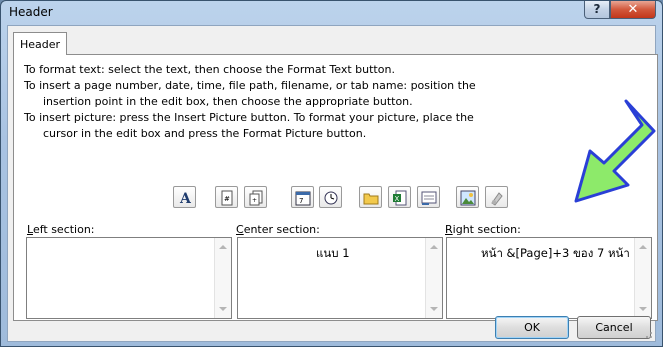 The height and width of the screenshot is (347, 663). What do you see at coordinates (331, 12) in the screenshot?
I see `title-bar: Header ? ✕` at bounding box center [331, 12].